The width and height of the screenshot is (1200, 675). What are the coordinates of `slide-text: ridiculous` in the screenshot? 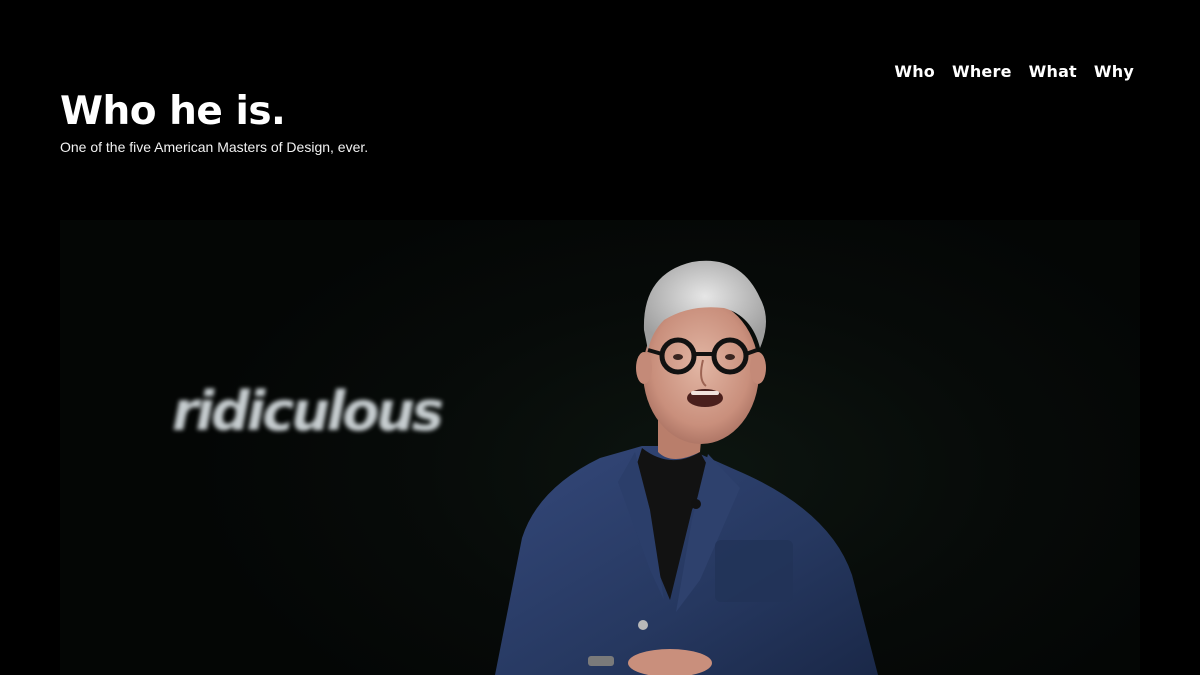 It's located at (308, 411).